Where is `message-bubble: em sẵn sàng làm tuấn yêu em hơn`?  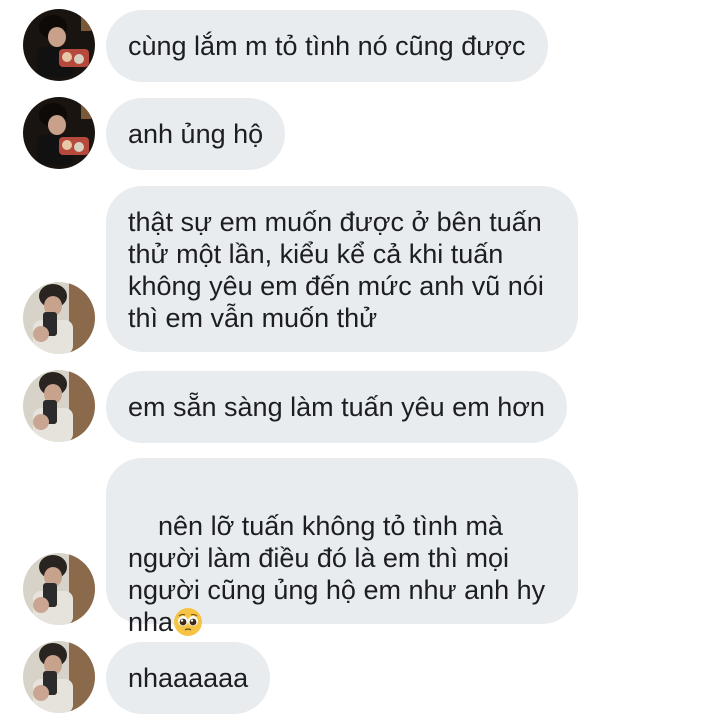 message-bubble: em sẵn sàng làm tuấn yêu em hơn is located at coordinates (336, 407).